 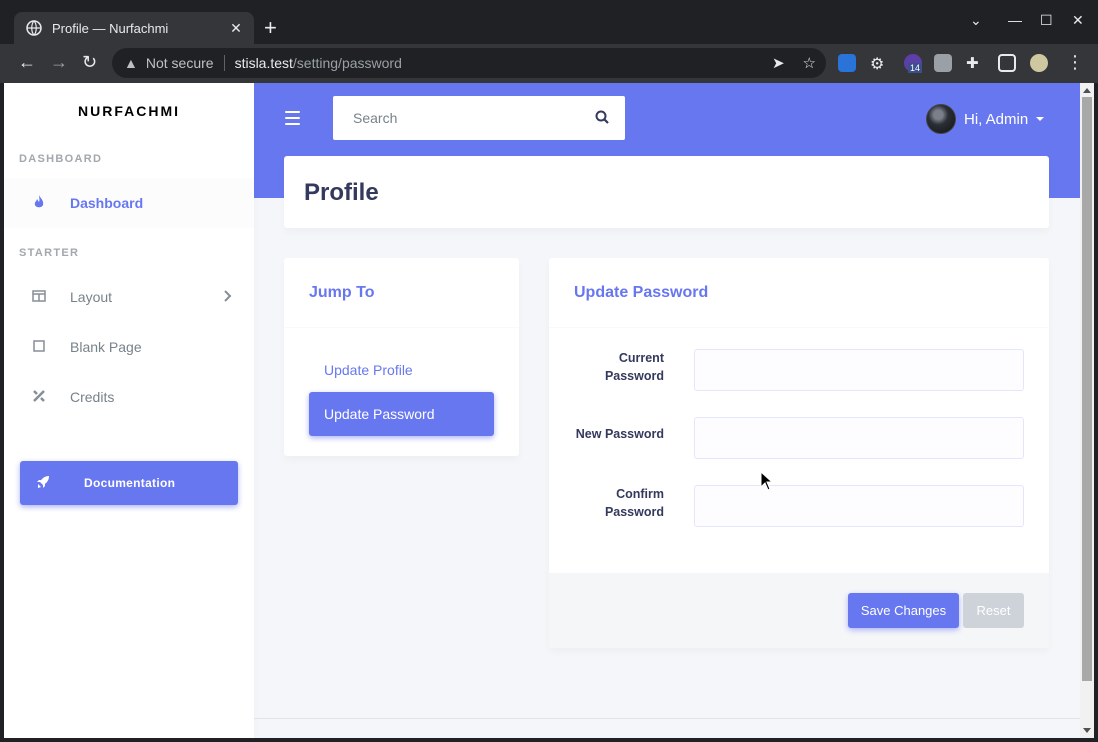 I want to click on label-line: Confirm, so click(x=640, y=494).